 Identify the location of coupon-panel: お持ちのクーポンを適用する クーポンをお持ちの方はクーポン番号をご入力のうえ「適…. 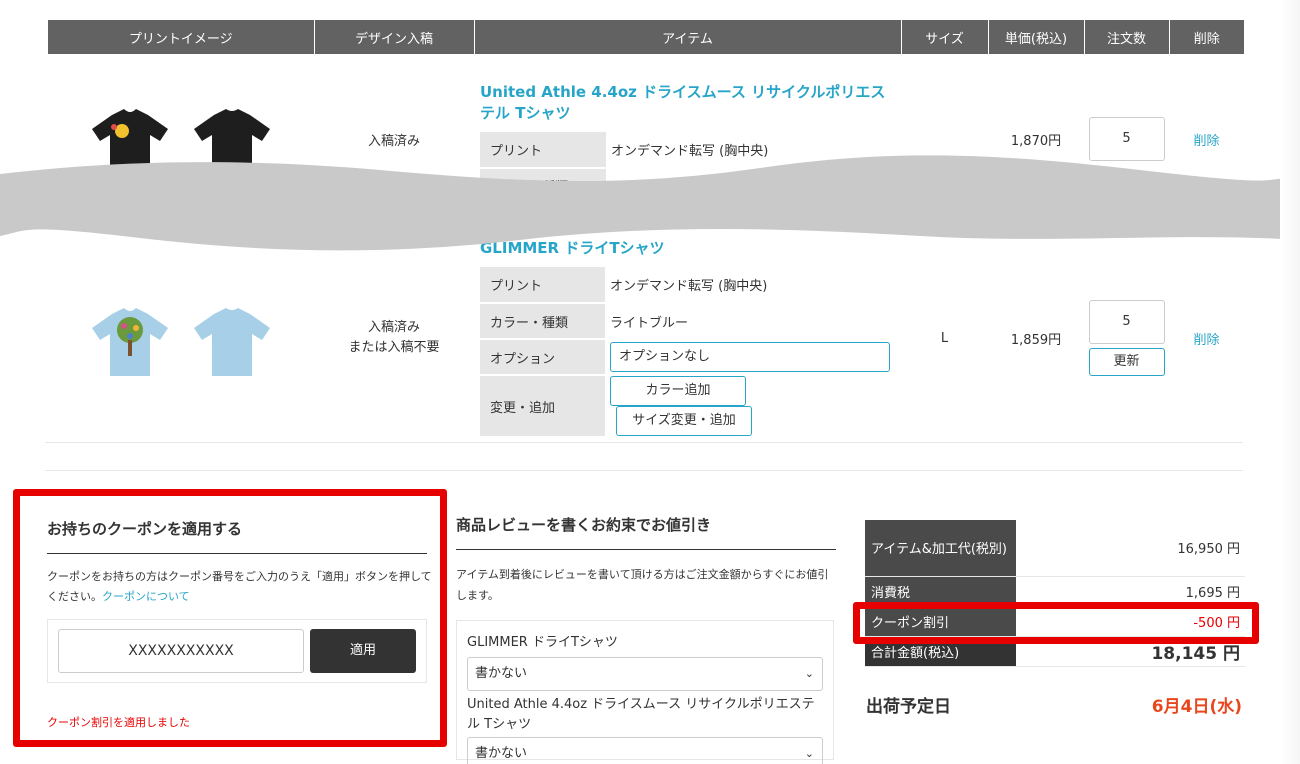
(230, 618).